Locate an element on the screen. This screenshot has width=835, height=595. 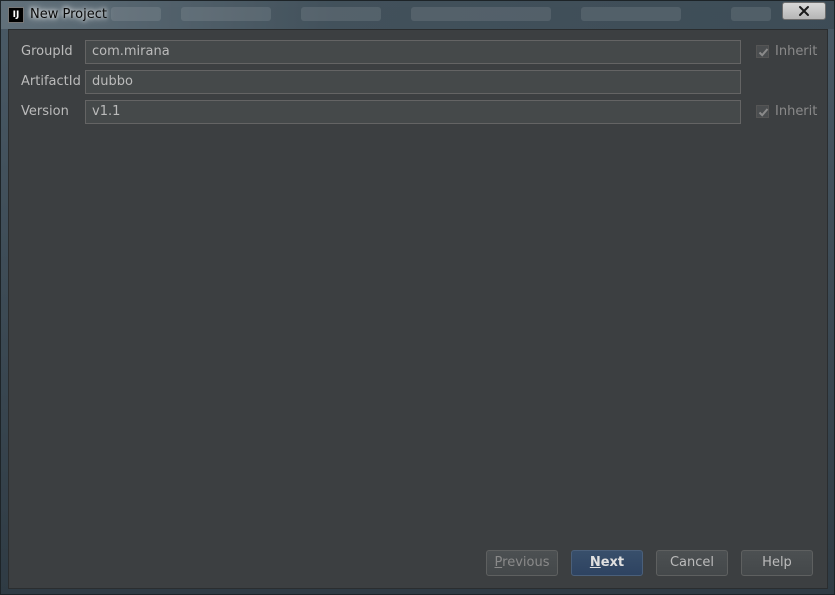
version-inherit: Inherit is located at coordinates (786, 111).